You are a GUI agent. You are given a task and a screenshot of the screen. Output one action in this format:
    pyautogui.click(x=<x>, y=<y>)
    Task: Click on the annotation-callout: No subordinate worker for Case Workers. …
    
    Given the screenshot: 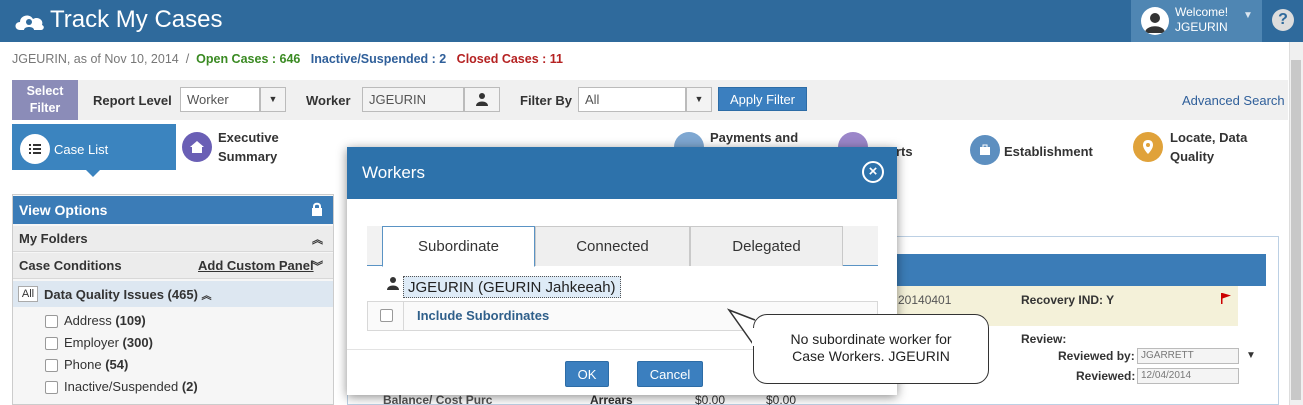 What is the action you would take?
    pyautogui.click(x=871, y=349)
    